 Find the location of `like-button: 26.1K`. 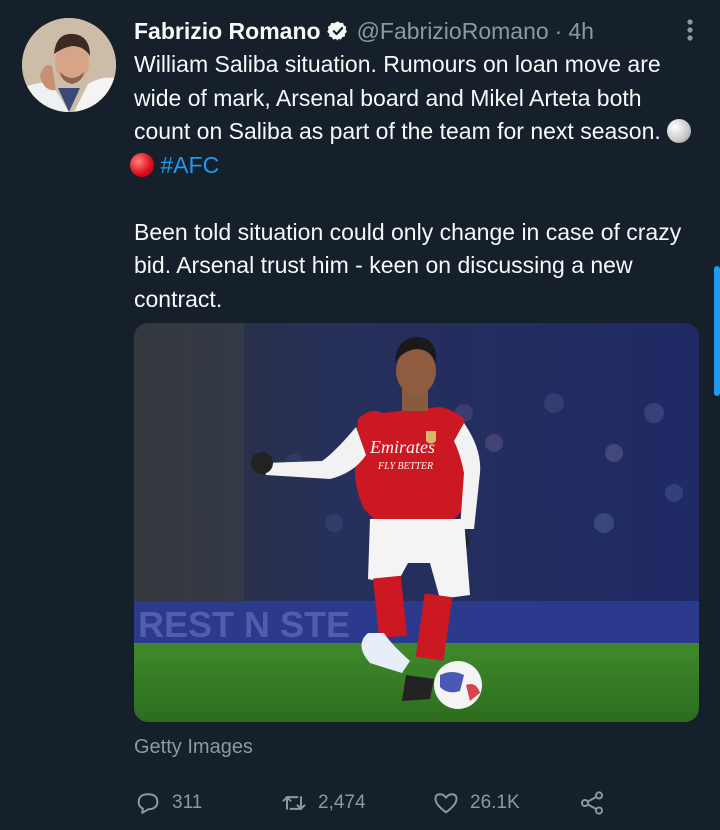

like-button: 26.1K is located at coordinates (505, 803).